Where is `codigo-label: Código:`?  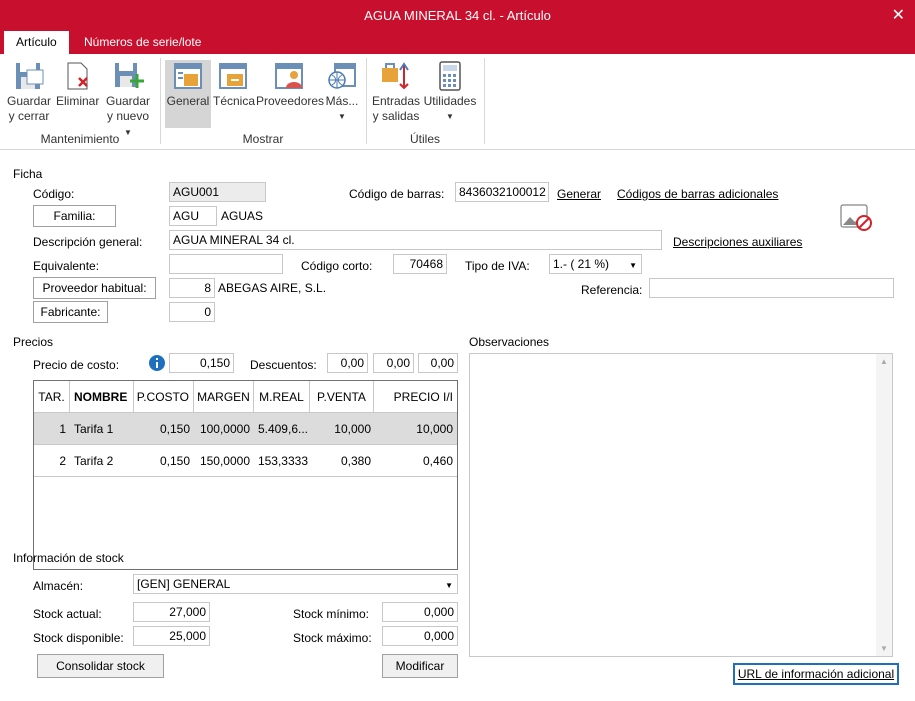
codigo-label: Código: is located at coordinates (54, 194).